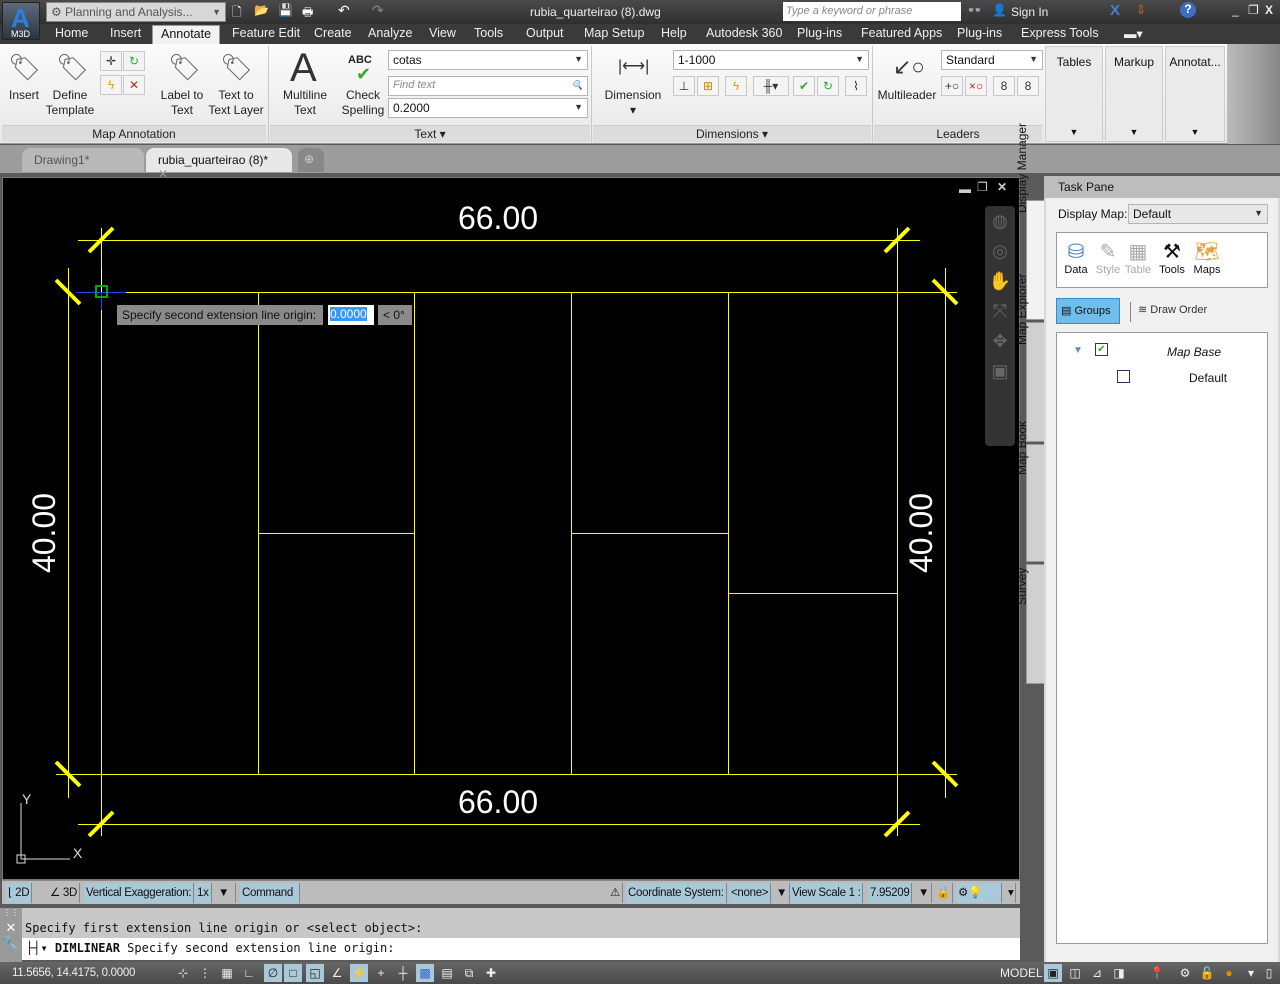 The image size is (1280, 984). What do you see at coordinates (1162, 187) in the screenshot?
I see `task-pane-title: Task Pane` at bounding box center [1162, 187].